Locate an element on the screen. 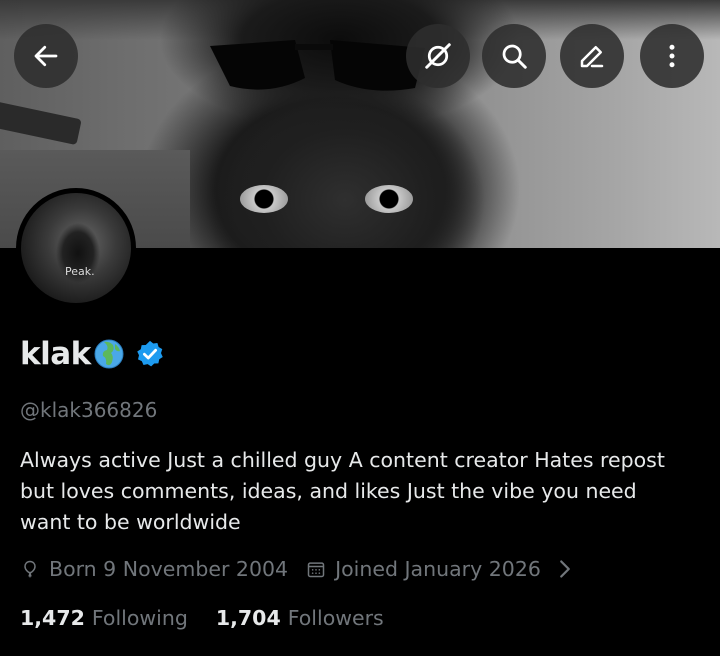  search-button is located at coordinates (514, 56).